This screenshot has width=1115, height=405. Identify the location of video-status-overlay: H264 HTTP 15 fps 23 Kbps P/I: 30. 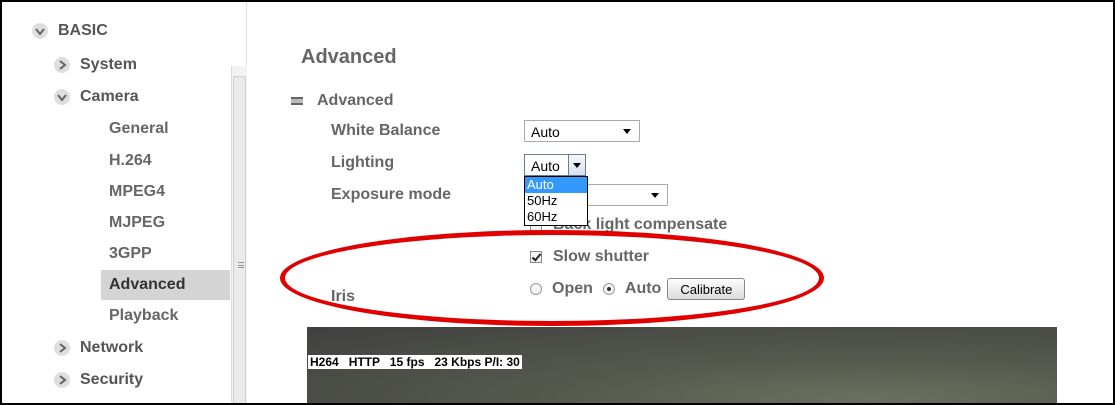
(415, 362).